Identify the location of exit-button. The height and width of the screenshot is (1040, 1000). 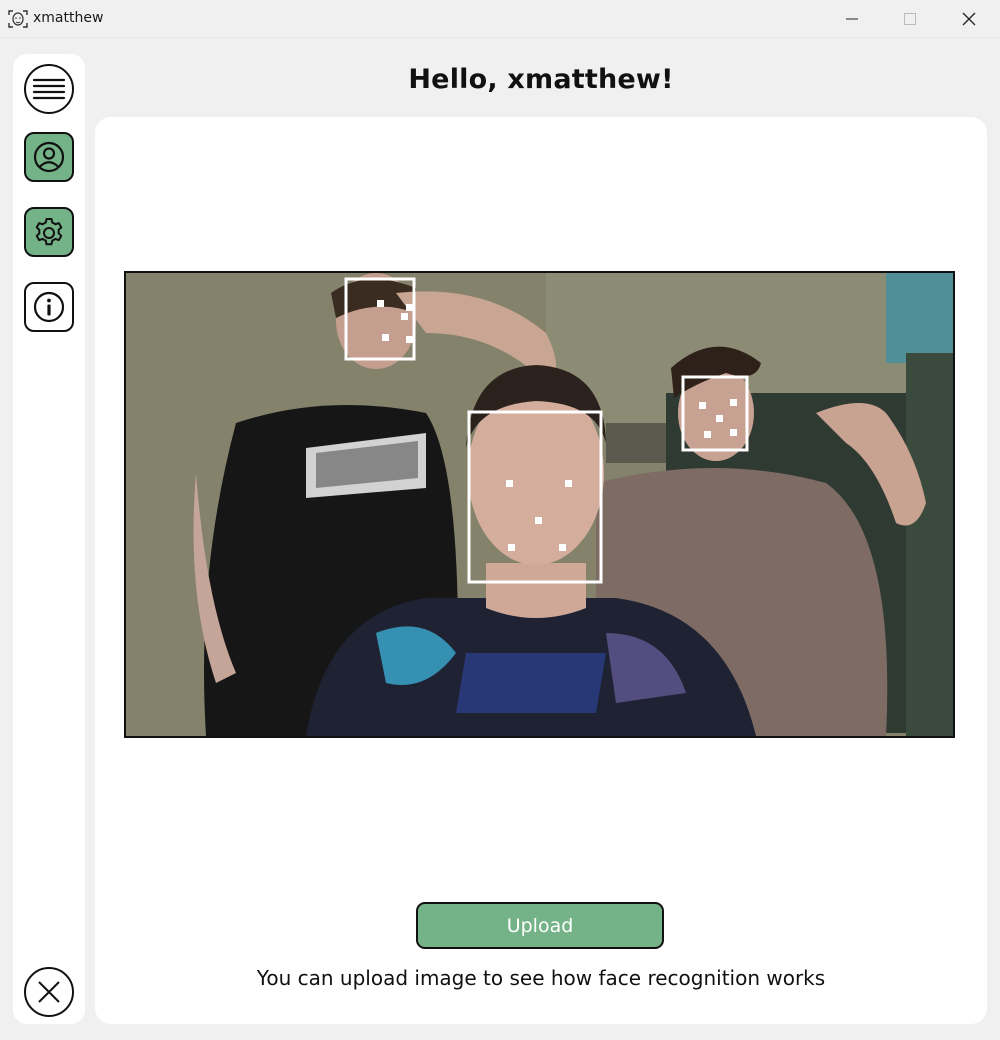
(49, 992).